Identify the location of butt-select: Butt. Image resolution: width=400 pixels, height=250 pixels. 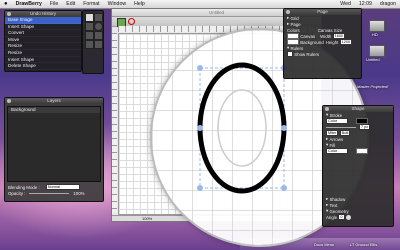
(345, 133).